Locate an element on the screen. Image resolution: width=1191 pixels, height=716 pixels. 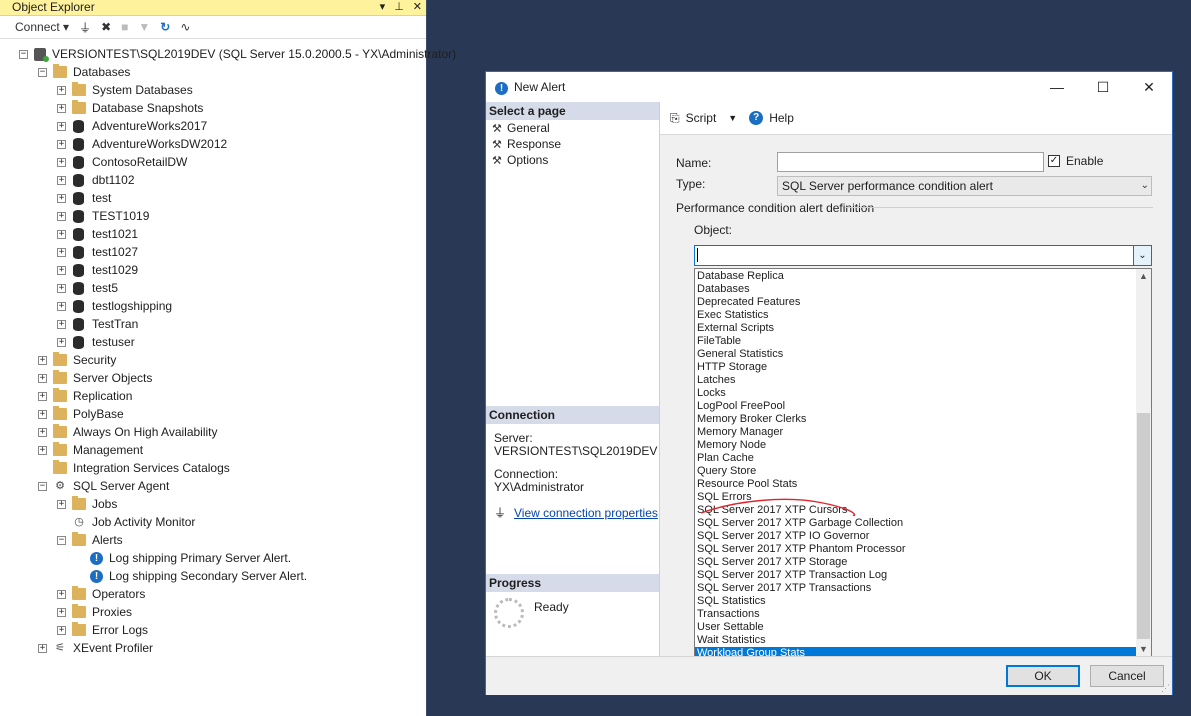
object-combobox: ⌄ is located at coordinates (923, 255).